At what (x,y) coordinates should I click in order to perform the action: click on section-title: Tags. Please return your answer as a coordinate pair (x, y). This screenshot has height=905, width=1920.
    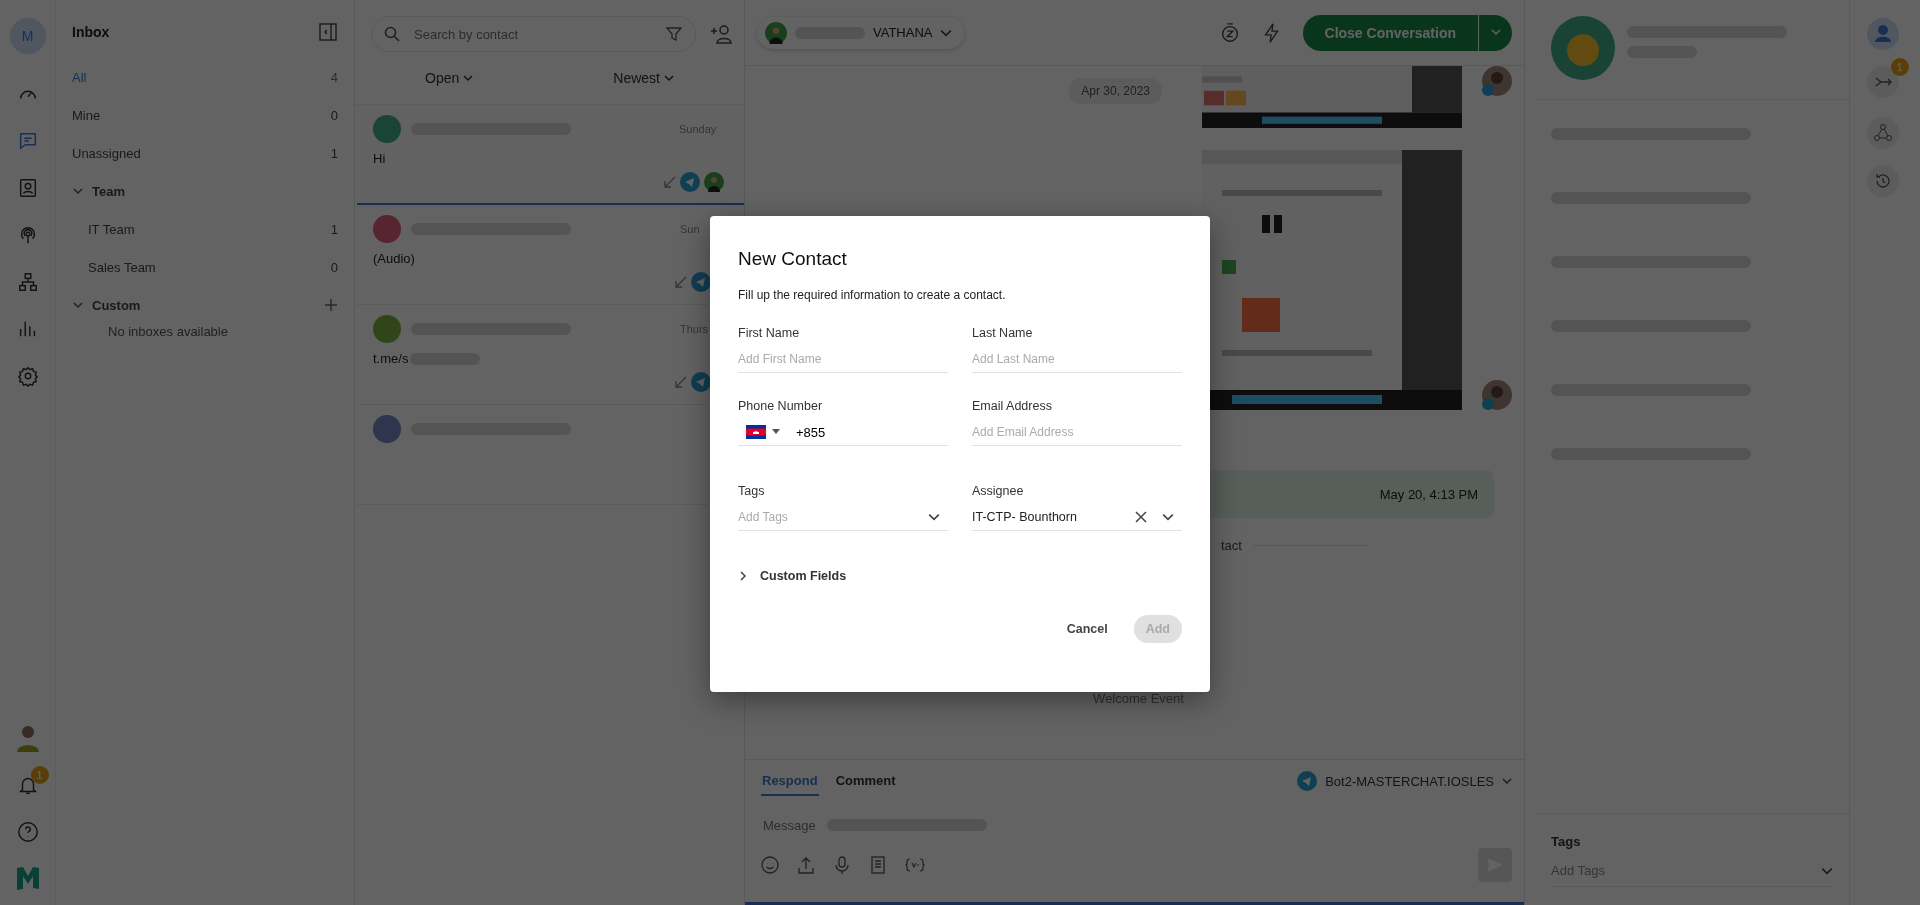
    Looking at the image, I should click on (1566, 841).